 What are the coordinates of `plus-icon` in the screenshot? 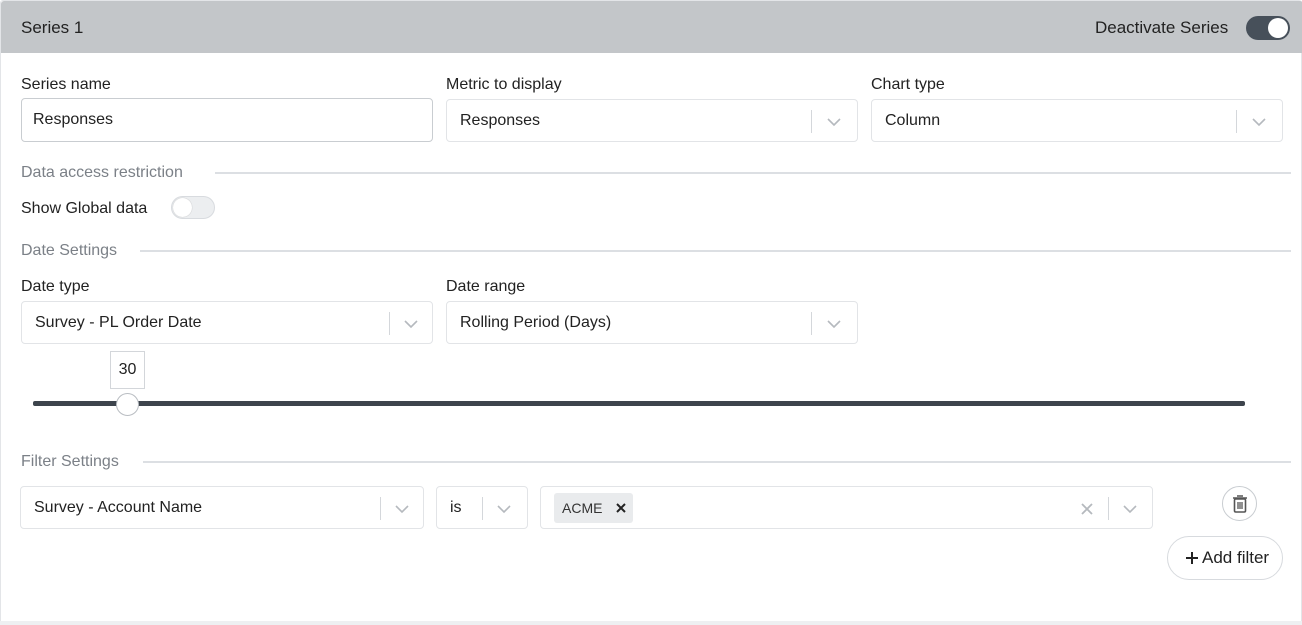 It's located at (1192, 558).